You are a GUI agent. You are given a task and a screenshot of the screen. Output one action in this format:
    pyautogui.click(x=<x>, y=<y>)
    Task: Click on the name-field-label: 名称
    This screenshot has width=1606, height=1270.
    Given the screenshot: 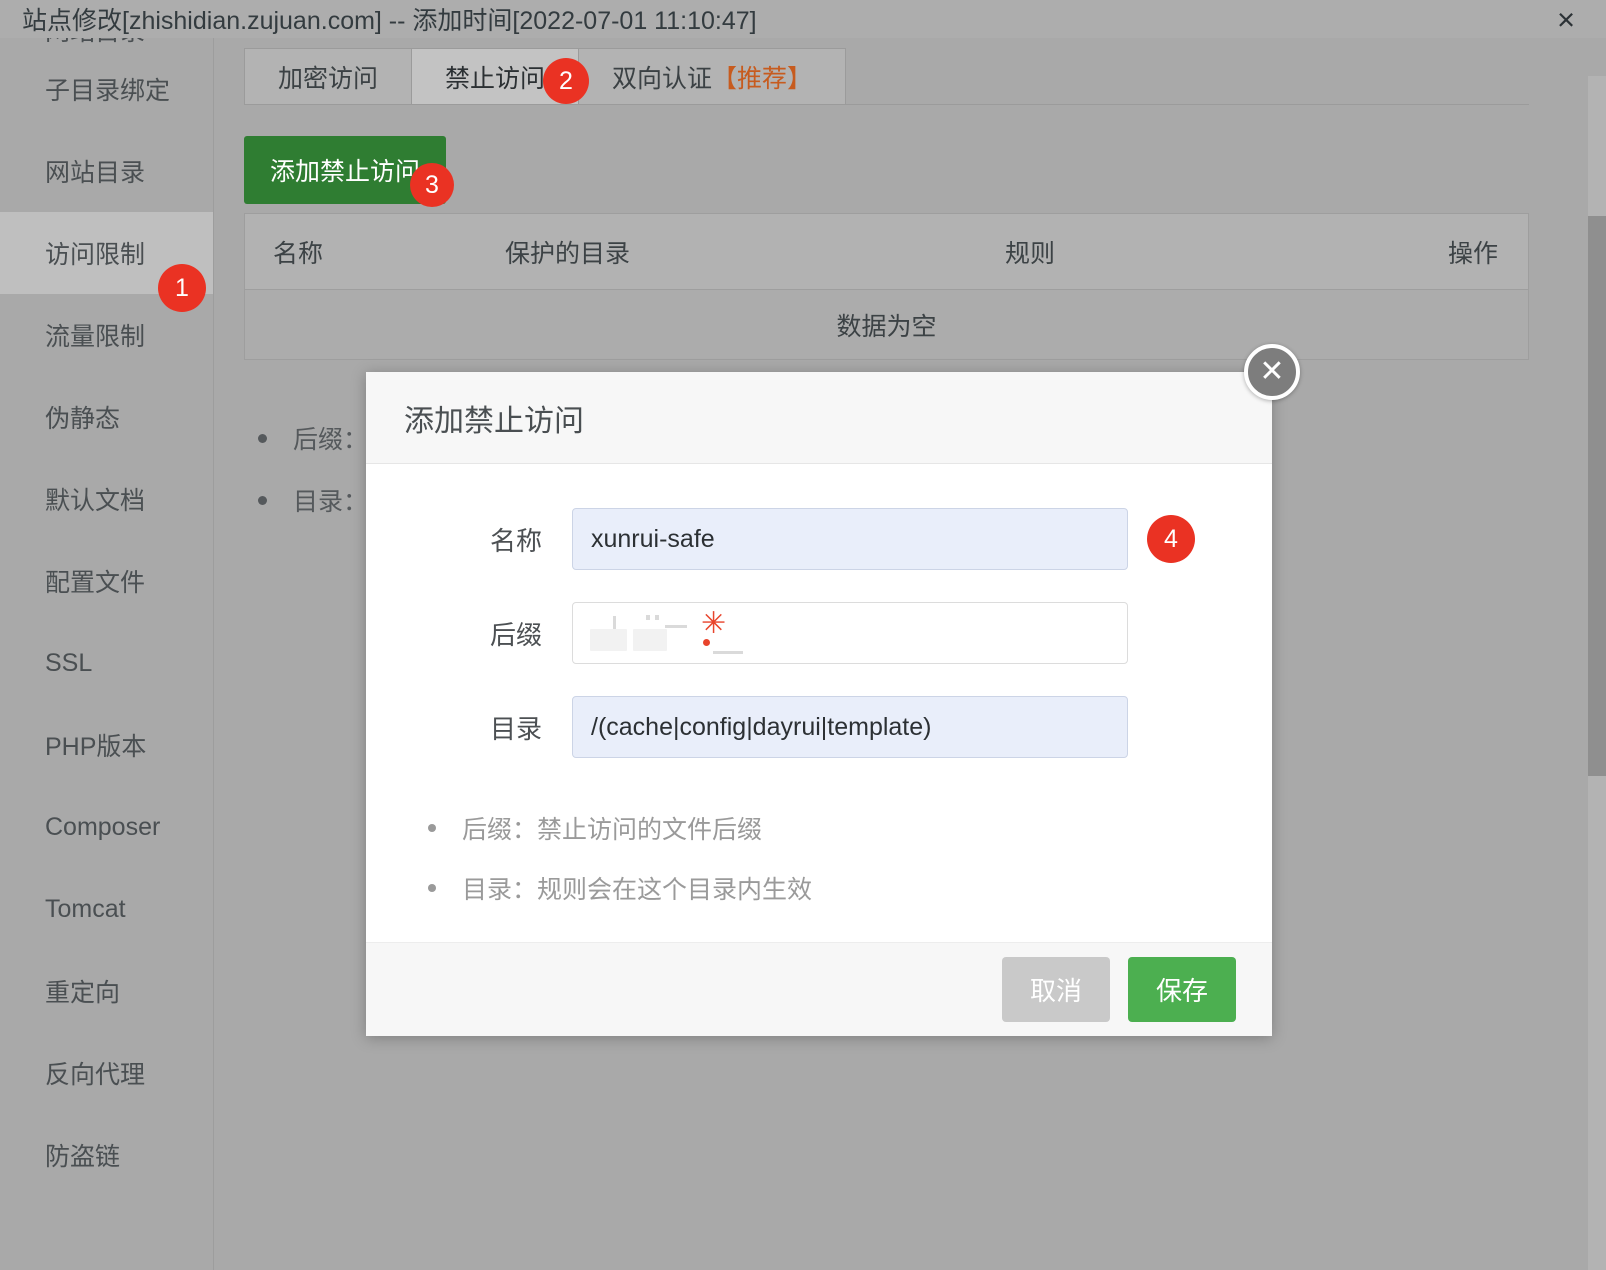 What is the action you would take?
    pyautogui.click(x=515, y=540)
    